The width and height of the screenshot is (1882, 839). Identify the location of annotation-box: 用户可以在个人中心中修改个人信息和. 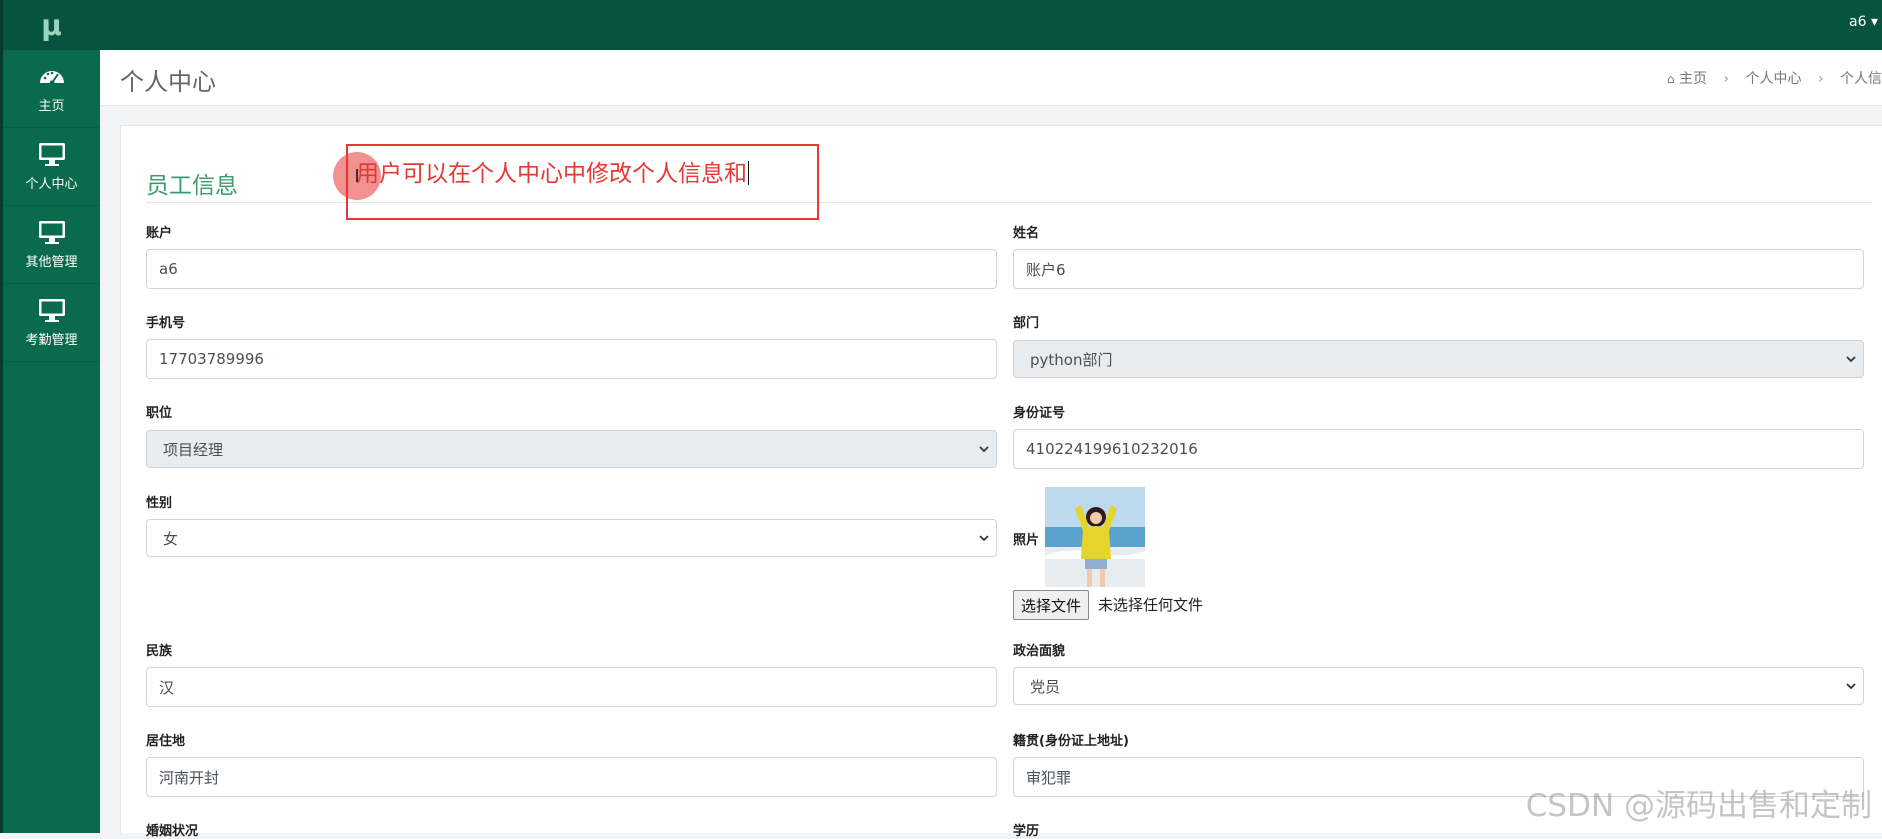
(582, 182).